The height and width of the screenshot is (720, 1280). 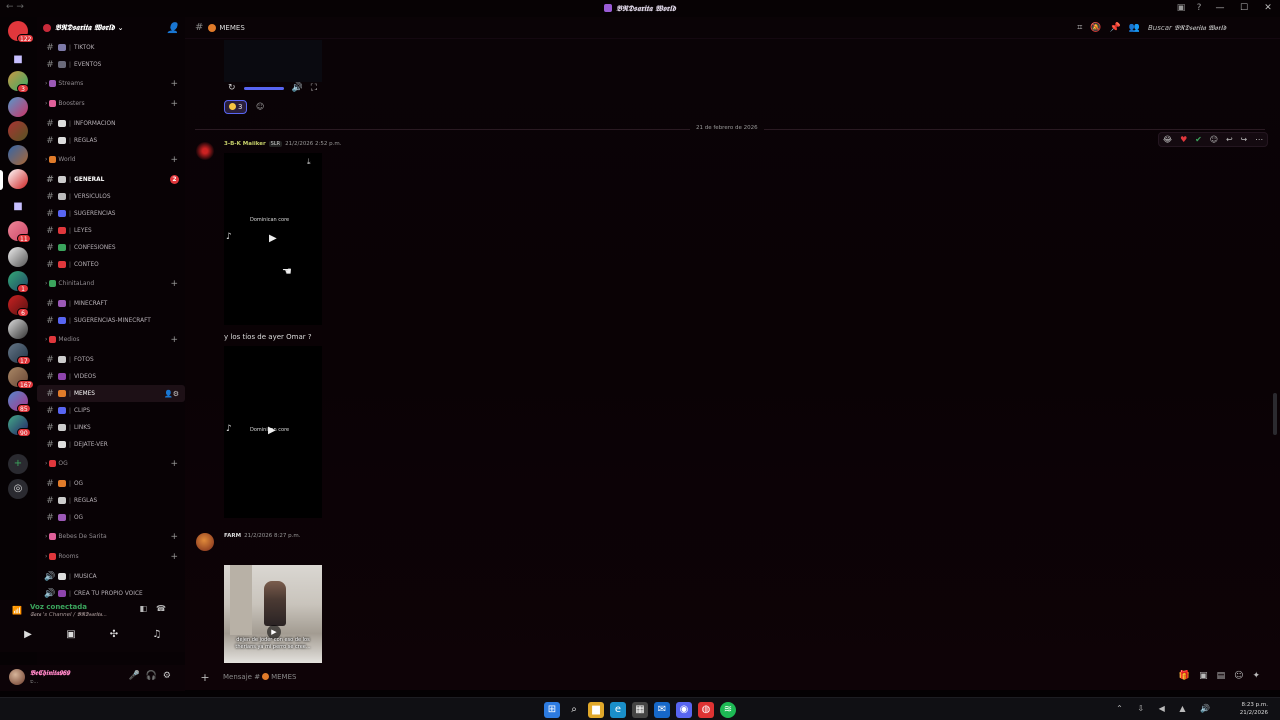 I want to click on channel-item: 🔊 | MUSICA, so click(x=111, y=576).